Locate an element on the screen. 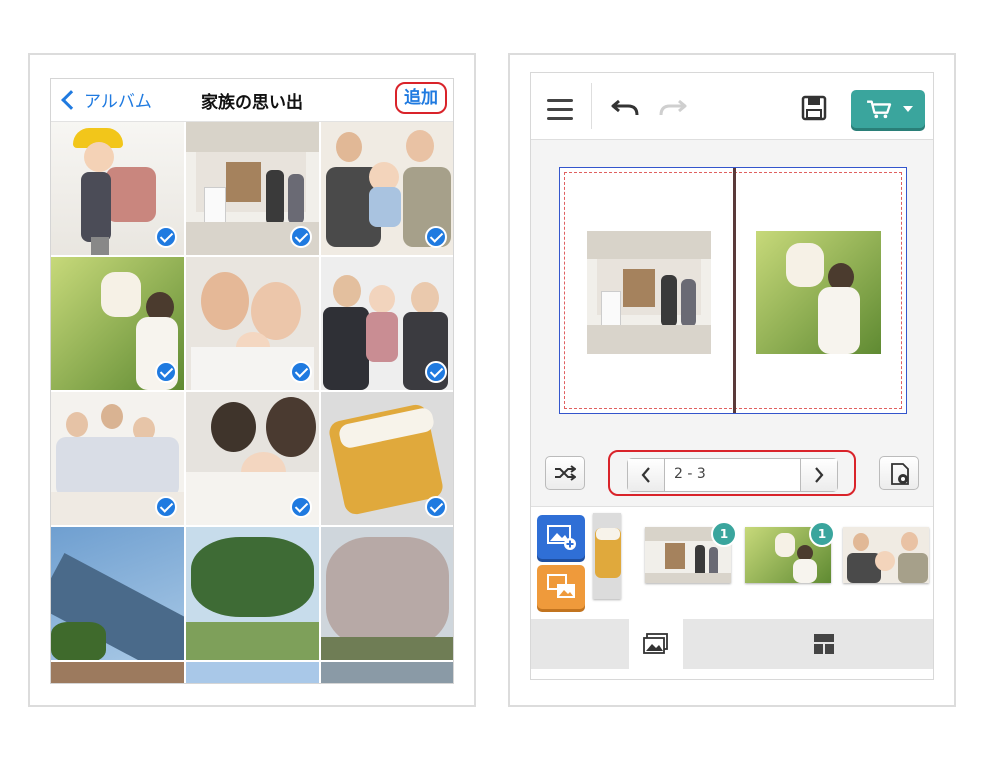 The height and width of the screenshot is (760, 984). add-photo-button is located at coordinates (561, 537).